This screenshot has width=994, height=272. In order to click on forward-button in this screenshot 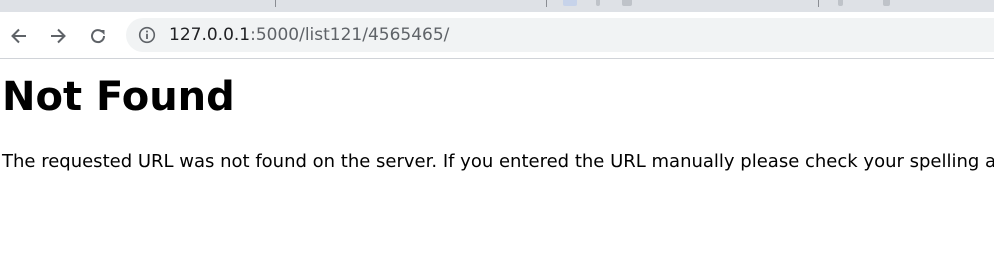, I will do `click(58, 36)`.